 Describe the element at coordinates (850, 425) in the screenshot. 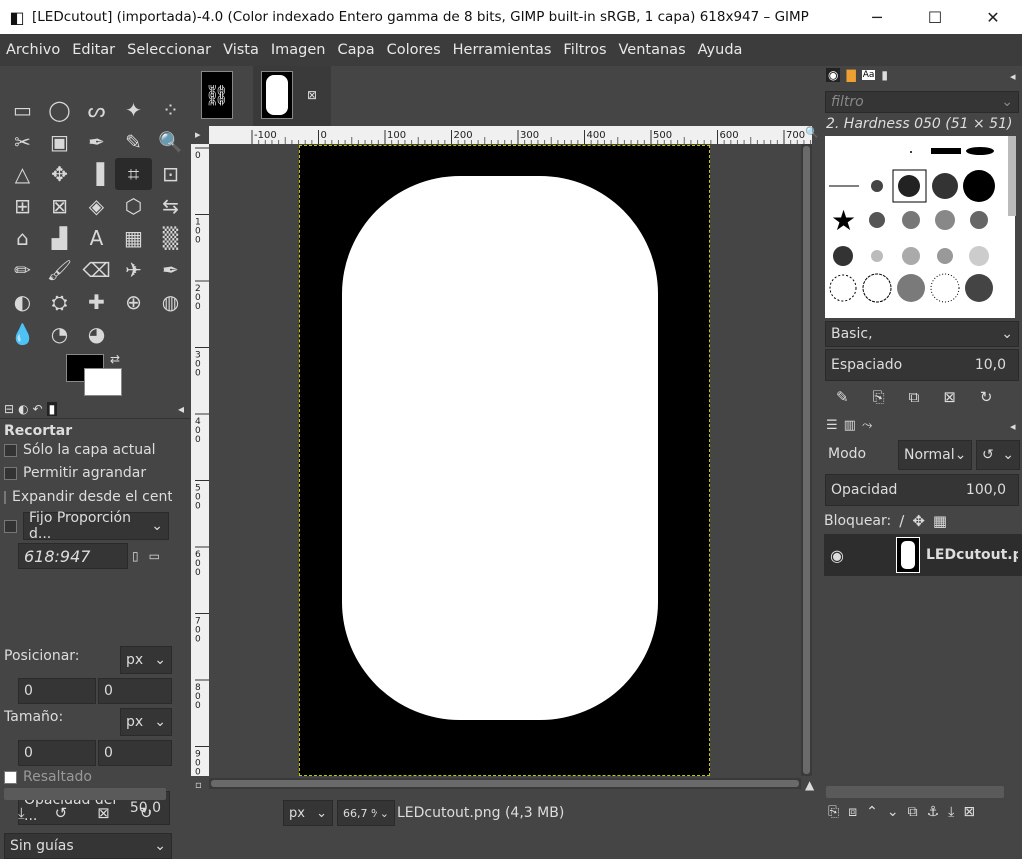

I see `channels-tab-icon: ▥` at that location.